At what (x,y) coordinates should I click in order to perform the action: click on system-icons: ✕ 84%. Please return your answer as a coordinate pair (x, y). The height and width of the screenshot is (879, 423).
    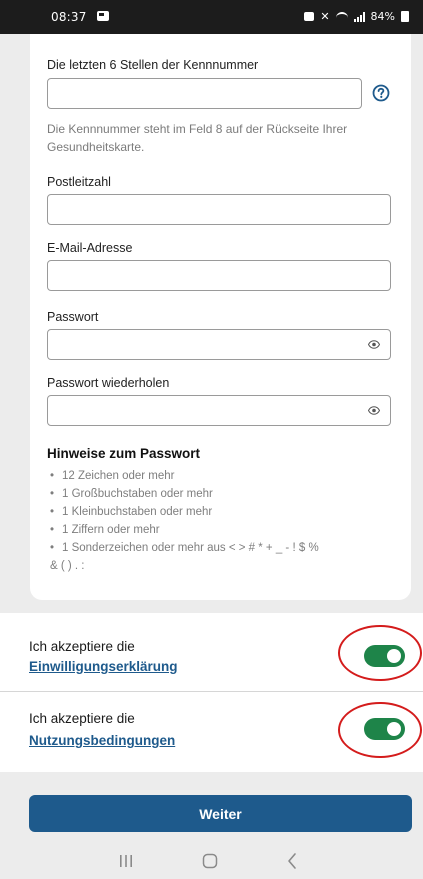
    Looking at the image, I should click on (356, 16).